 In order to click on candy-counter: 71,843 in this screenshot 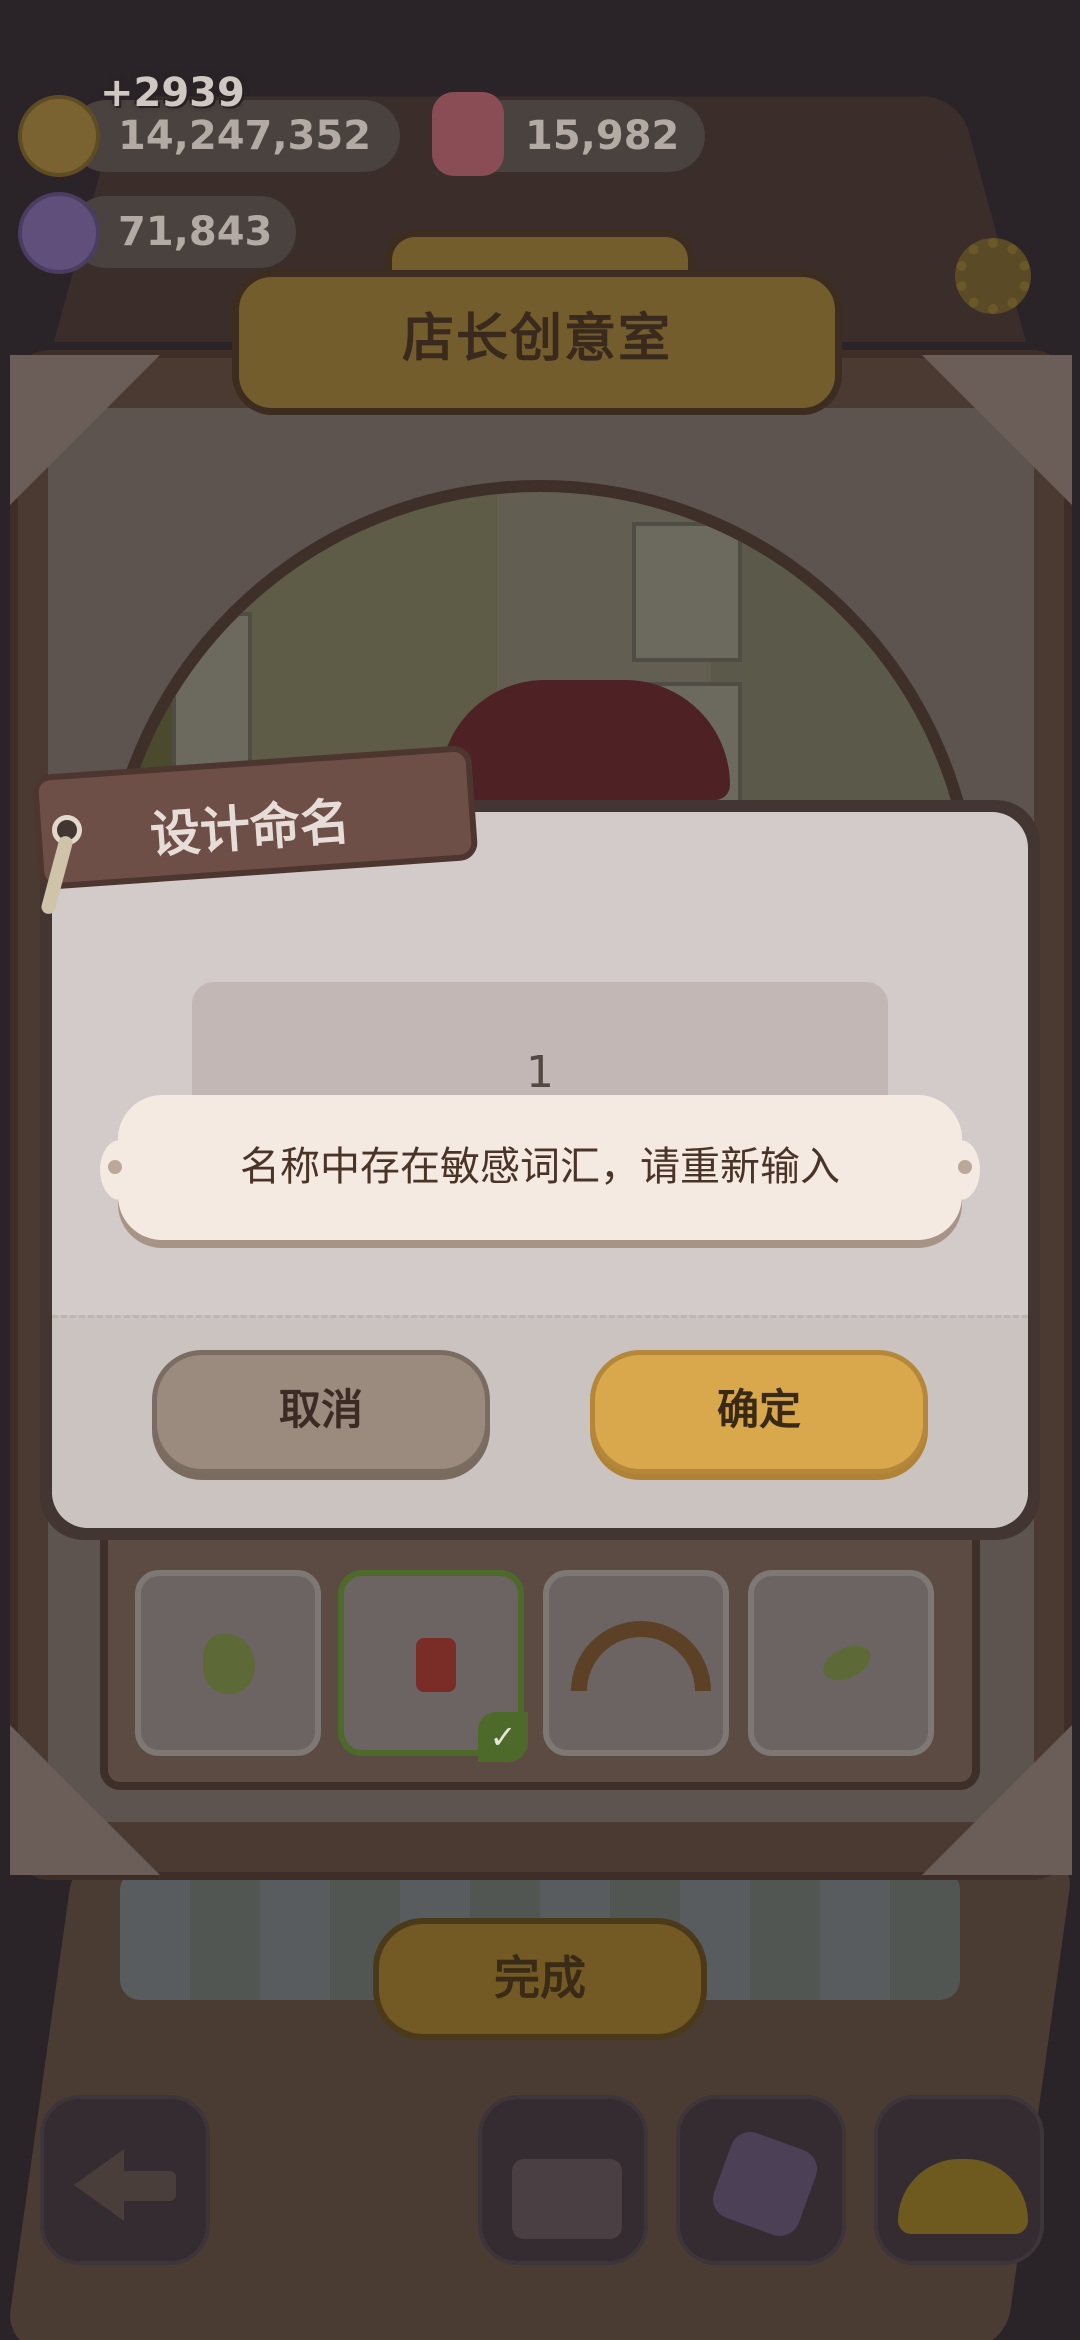, I will do `click(183, 232)`.